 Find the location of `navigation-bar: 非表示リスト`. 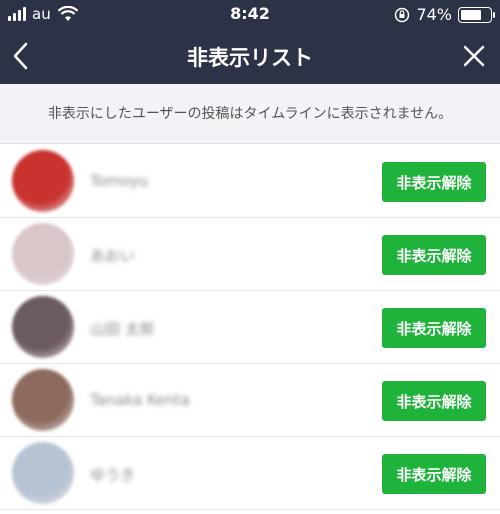

navigation-bar: 非表示リスト is located at coordinates (250, 56).